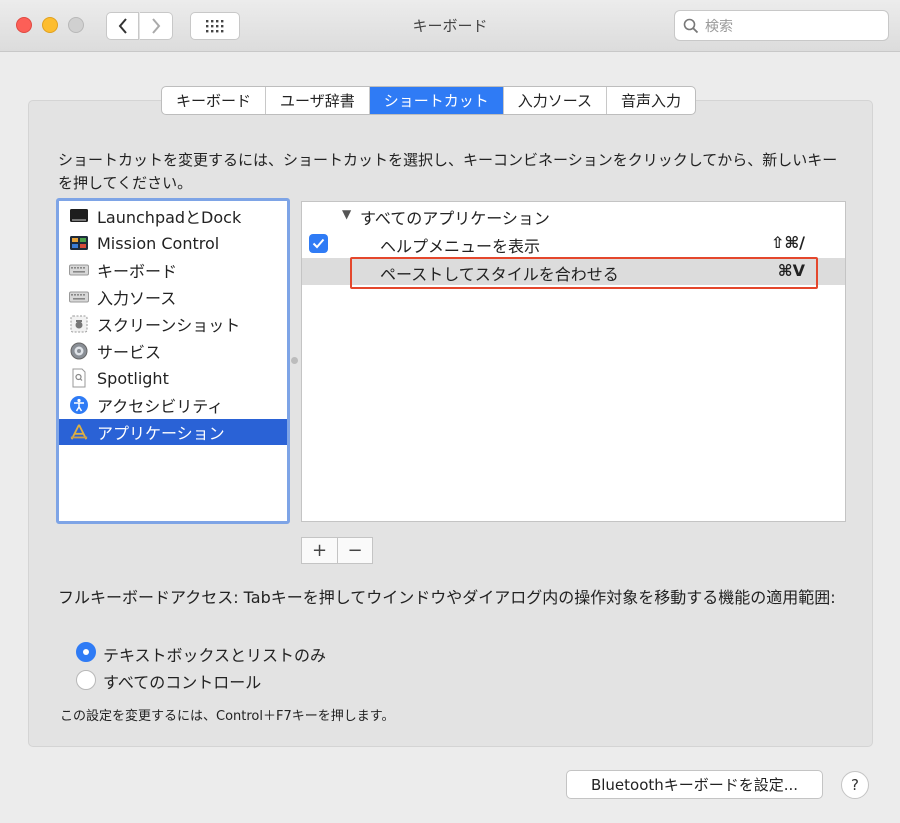 This screenshot has width=900, height=823. I want to click on category-label: スクリーンショット, so click(169, 325).